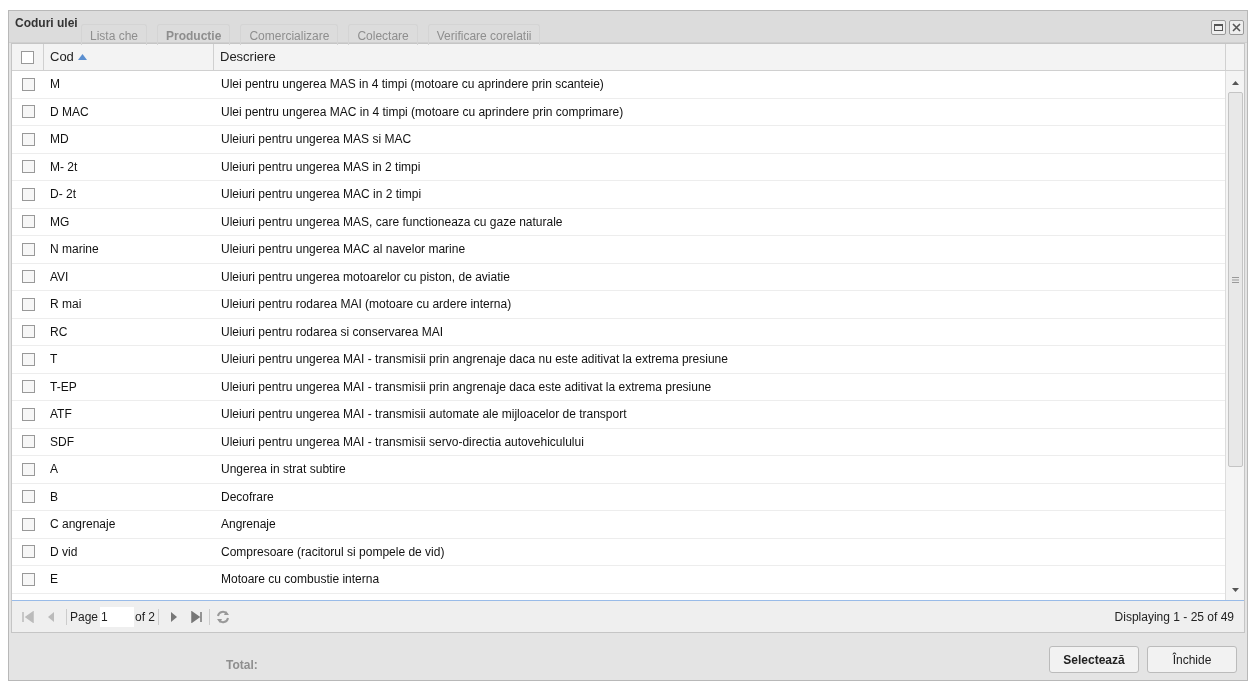 The height and width of the screenshot is (681, 1250). I want to click on page-count-label: of 2, so click(145, 617).